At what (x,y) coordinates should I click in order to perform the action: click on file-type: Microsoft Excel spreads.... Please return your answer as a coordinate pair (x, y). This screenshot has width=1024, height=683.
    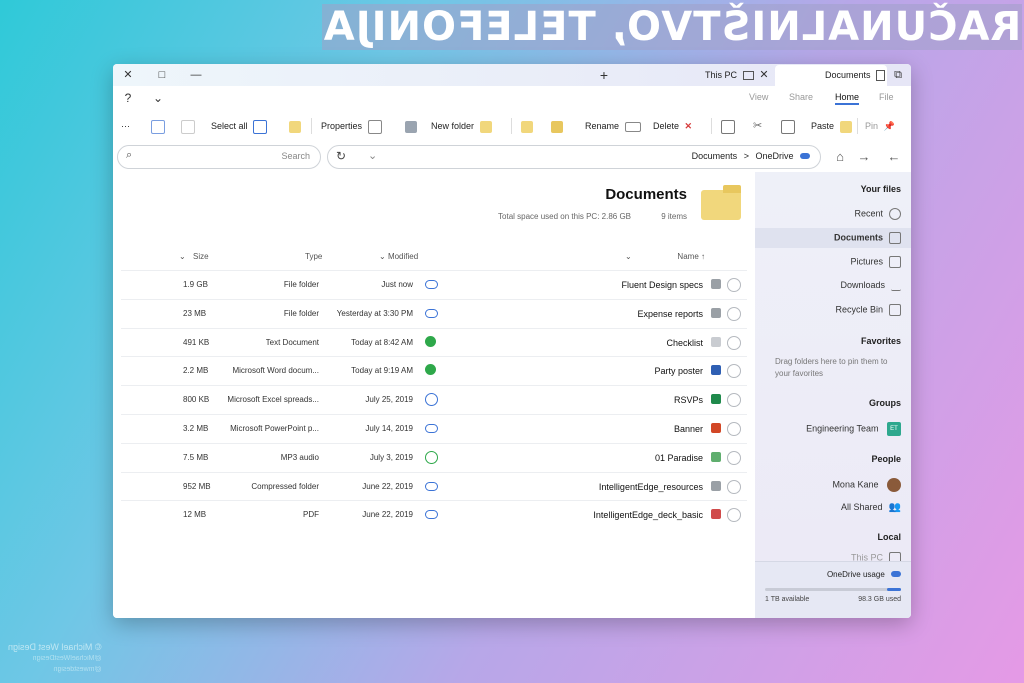
    Looking at the image, I should click on (273, 400).